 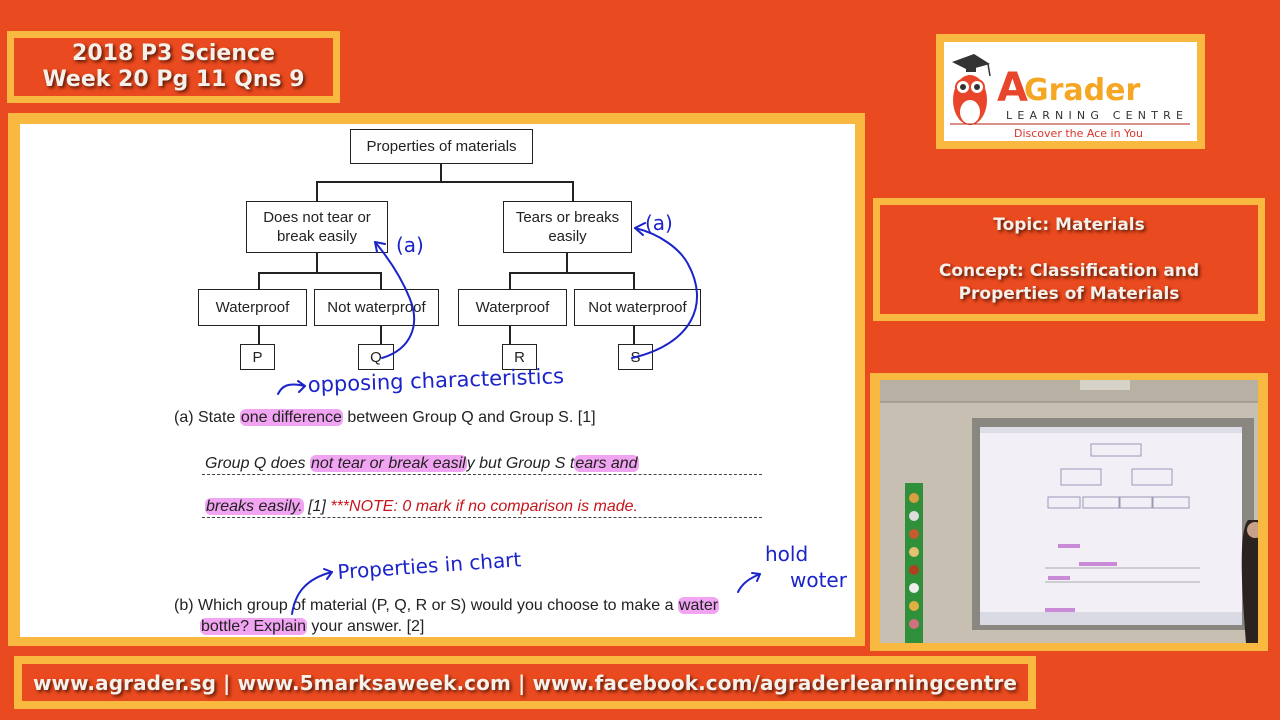 I want to click on lesson-title-line2: Week 20 Pg 11 Qns 9, so click(x=173, y=79).